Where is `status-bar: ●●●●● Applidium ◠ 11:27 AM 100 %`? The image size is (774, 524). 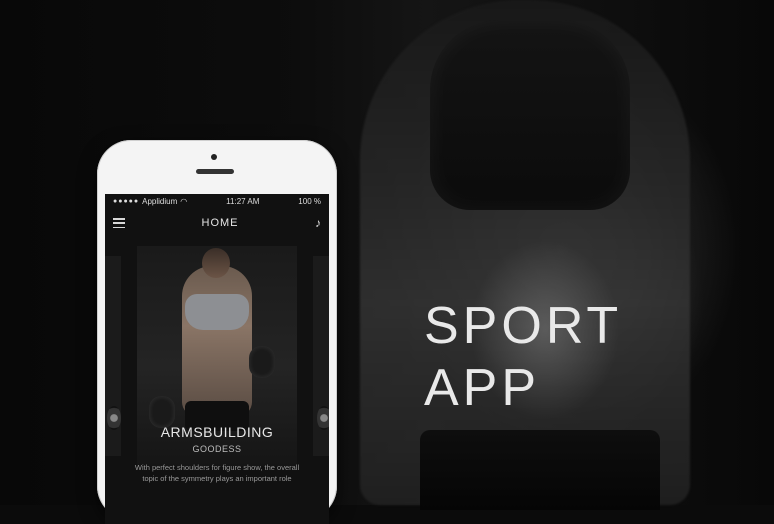
status-bar: ●●●●● Applidium ◠ 11:27 AM 100 % is located at coordinates (217, 201).